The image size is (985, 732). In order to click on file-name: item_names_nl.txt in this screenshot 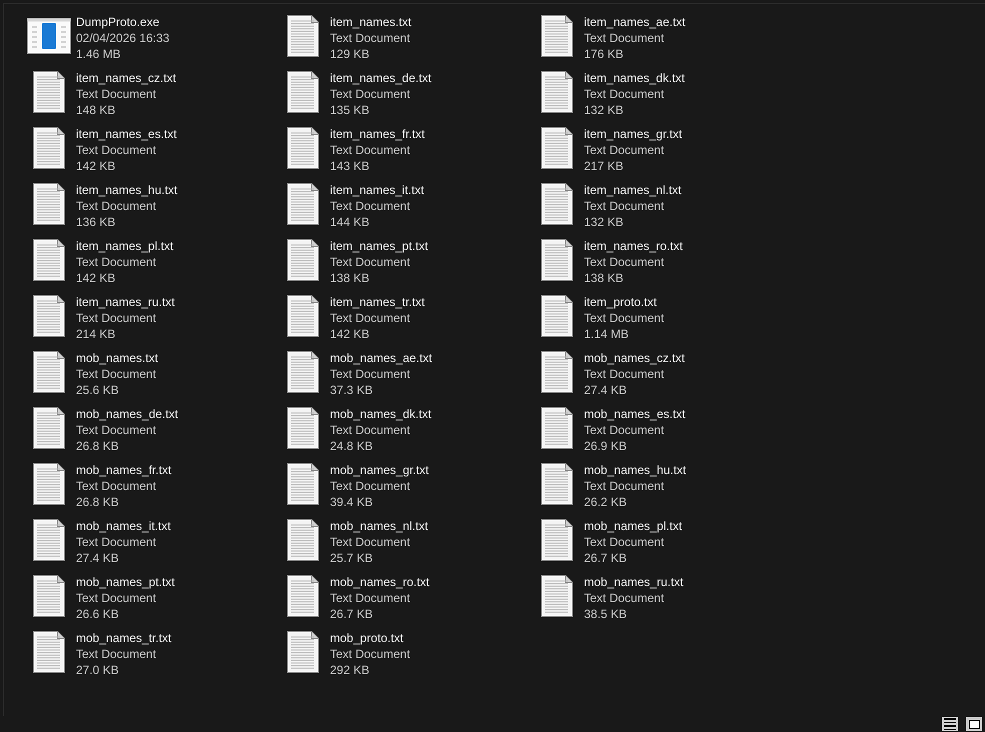, I will do `click(633, 190)`.